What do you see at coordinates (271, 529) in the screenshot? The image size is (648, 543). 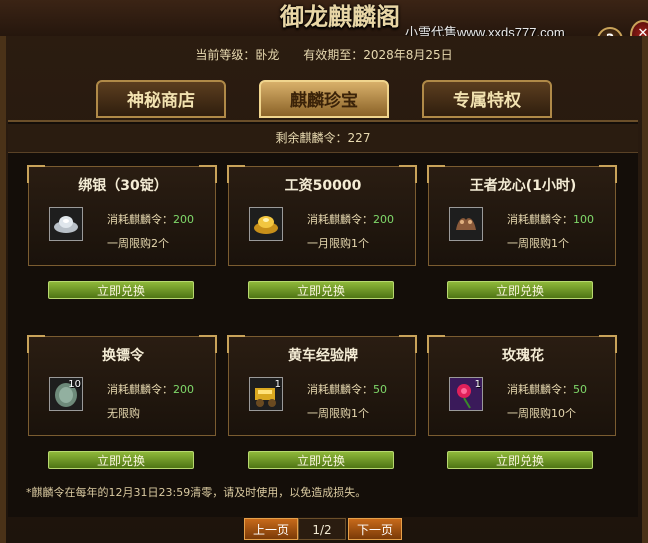 I see `prev-page-button: 上一页` at bounding box center [271, 529].